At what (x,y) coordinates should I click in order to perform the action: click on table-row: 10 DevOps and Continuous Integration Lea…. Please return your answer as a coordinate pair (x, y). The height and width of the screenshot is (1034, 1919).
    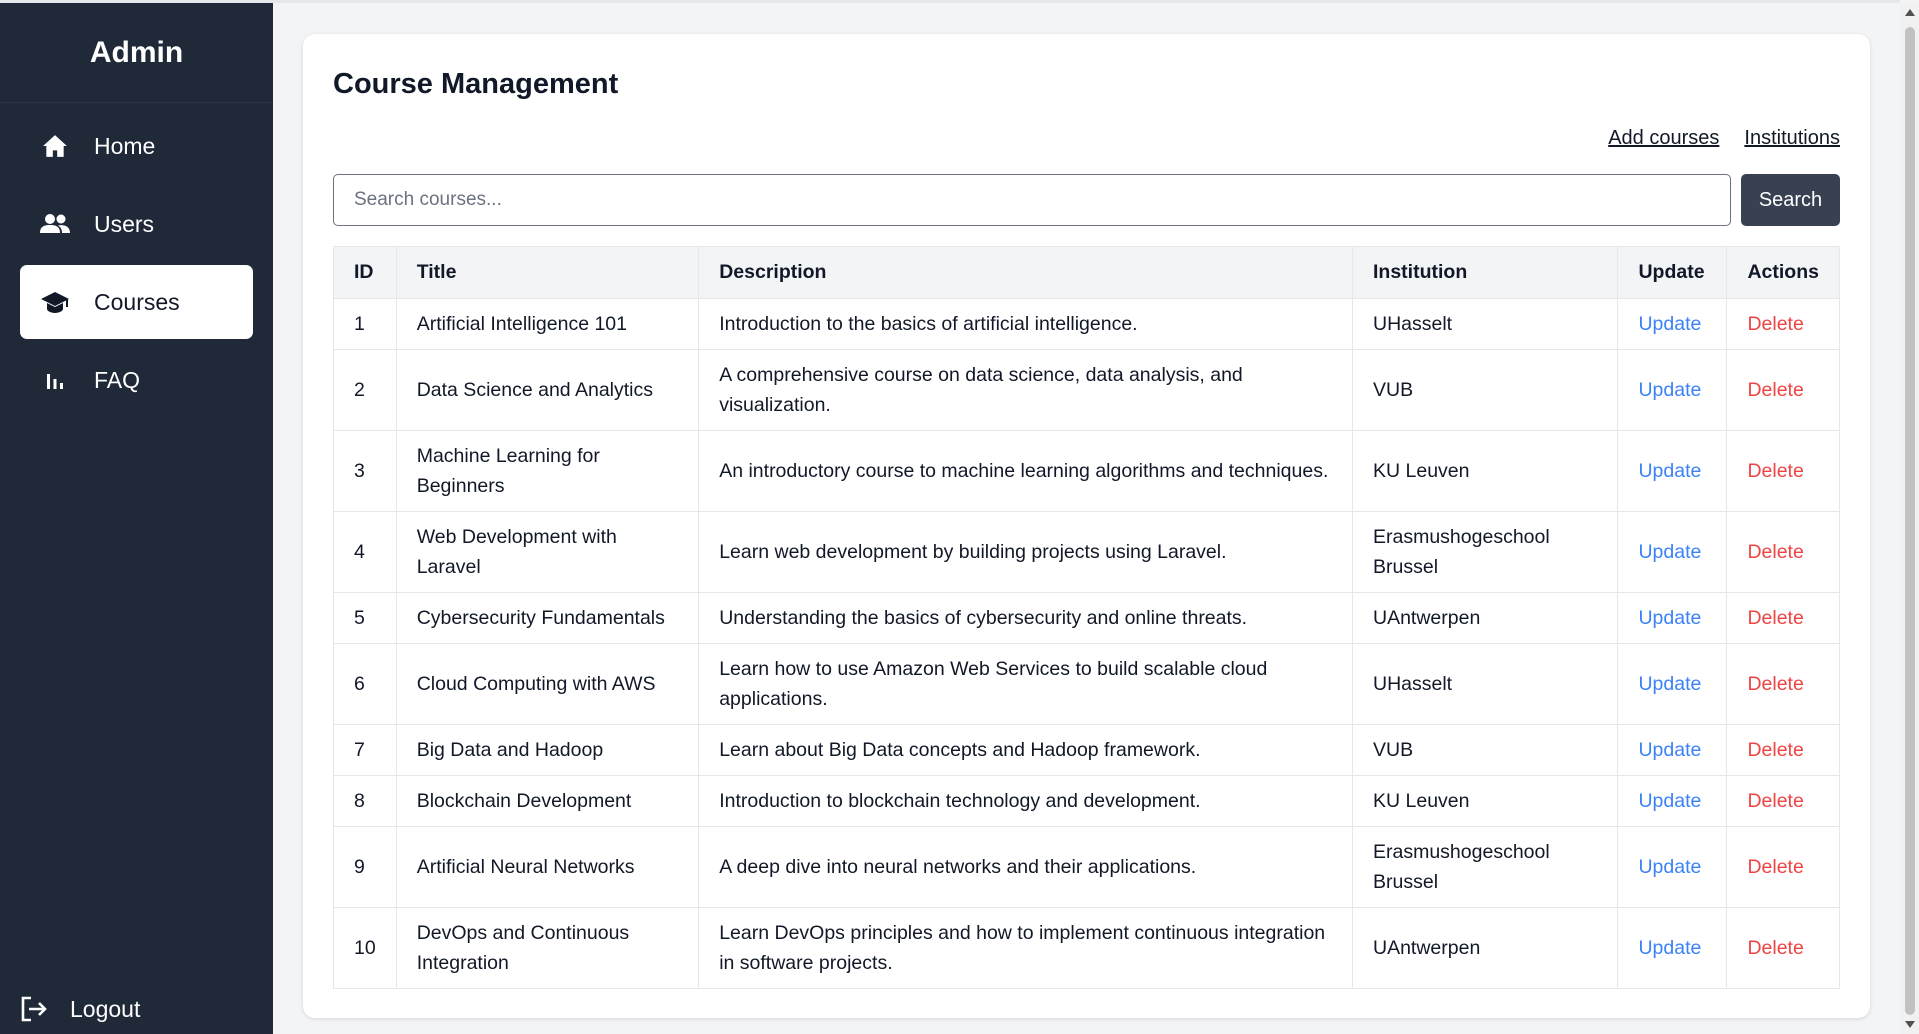
    Looking at the image, I should click on (1086, 948).